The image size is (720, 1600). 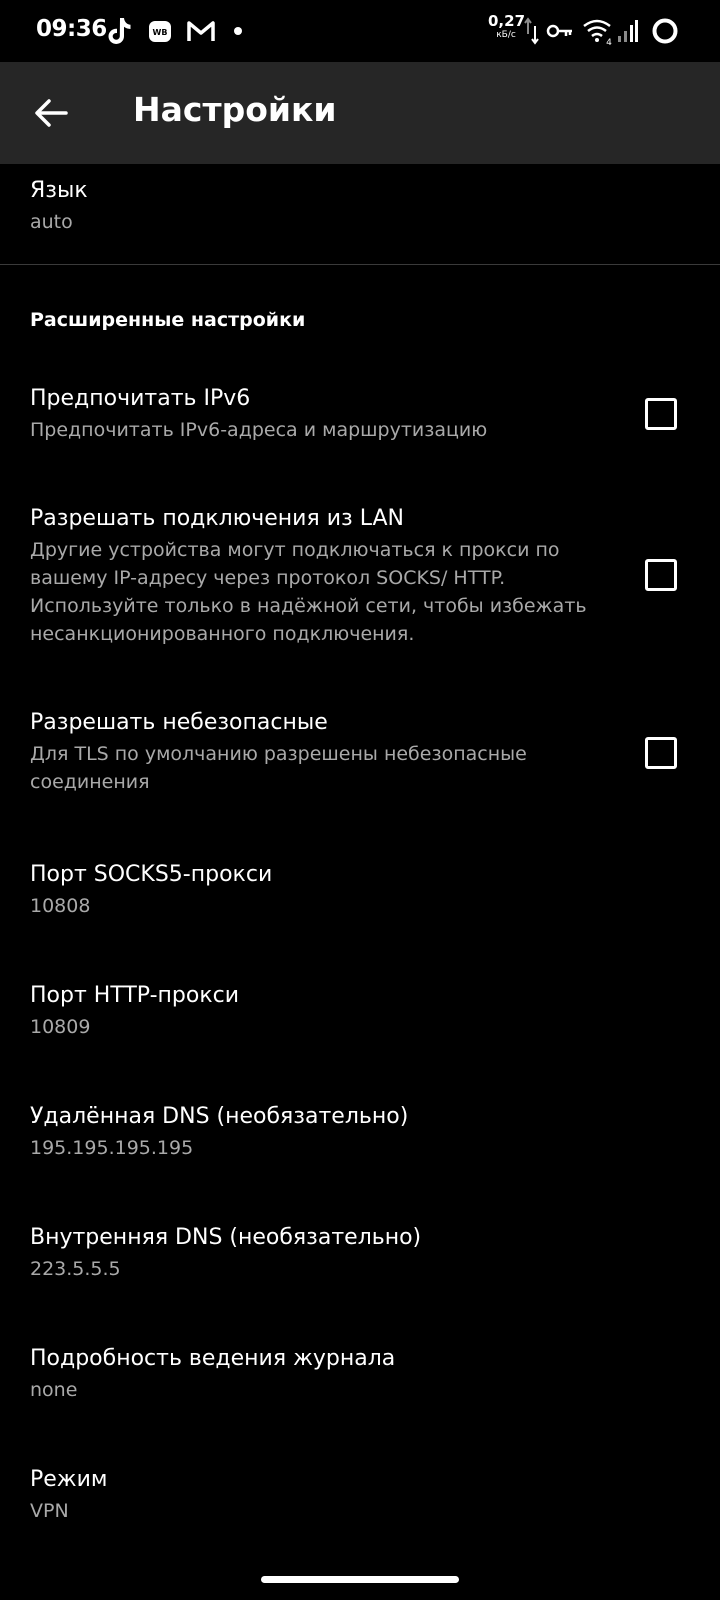 What do you see at coordinates (217, 518) in the screenshot?
I see `allow-lan-title: Разрешать подключения из LAN` at bounding box center [217, 518].